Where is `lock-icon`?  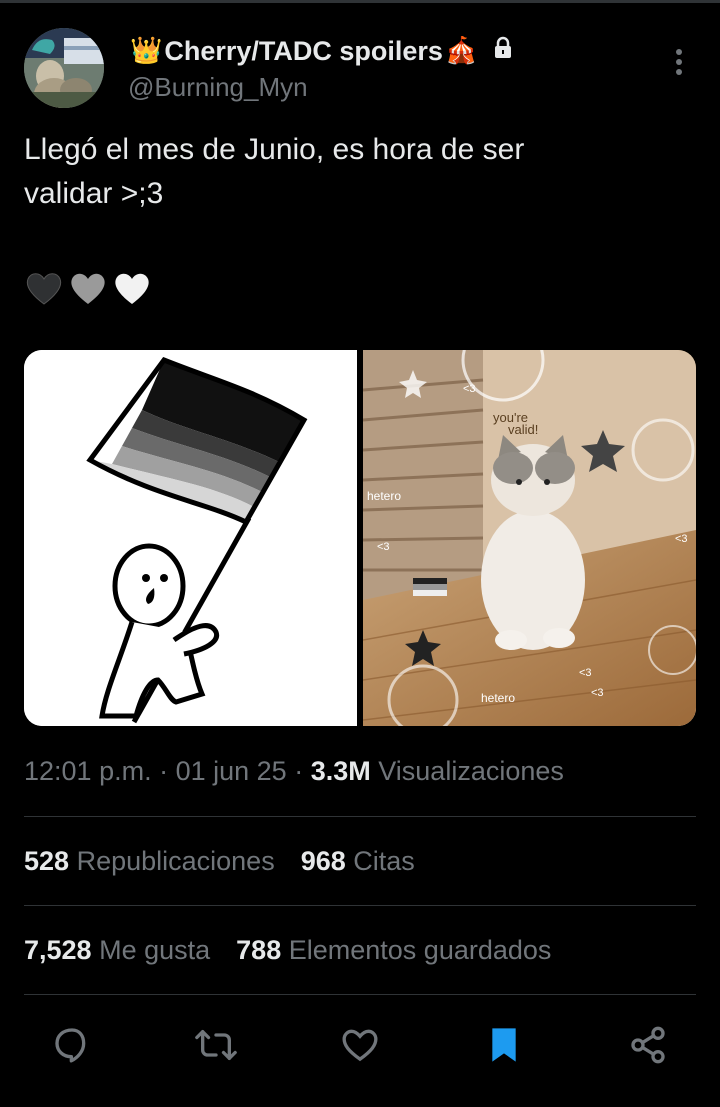
lock-icon is located at coordinates (503, 51).